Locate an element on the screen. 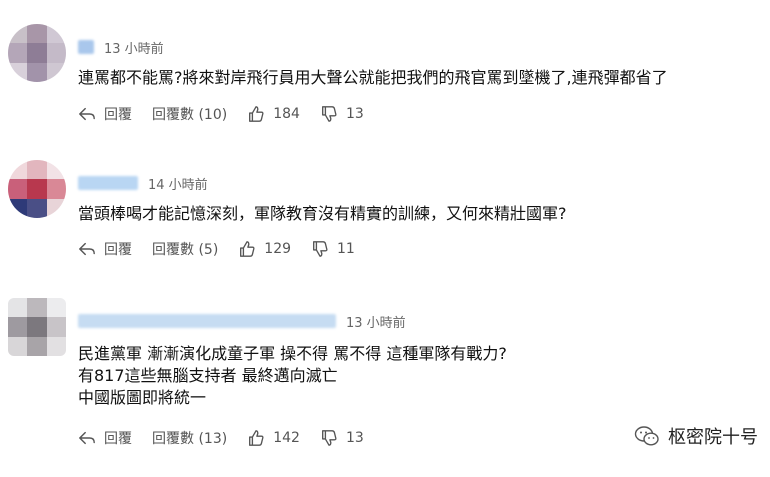 This screenshot has width=770, height=477. comment-text: 連罵都不能罵?將來對岸飛行員用大聲公就能把我們的飛官罵到墜機了,連飛彈都省了 is located at coordinates (373, 78).